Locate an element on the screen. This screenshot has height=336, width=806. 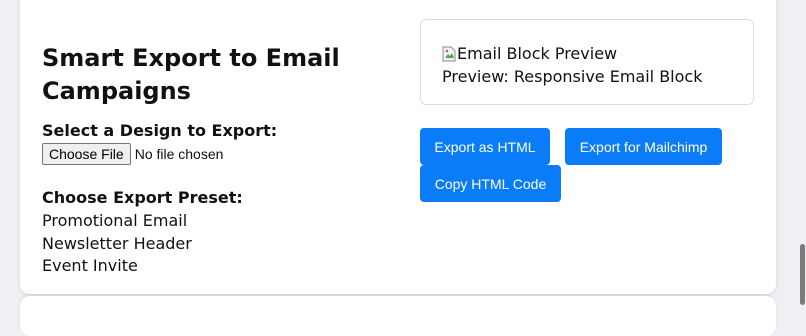
preview-caption: Preview: Responsive Email Block is located at coordinates (572, 76).